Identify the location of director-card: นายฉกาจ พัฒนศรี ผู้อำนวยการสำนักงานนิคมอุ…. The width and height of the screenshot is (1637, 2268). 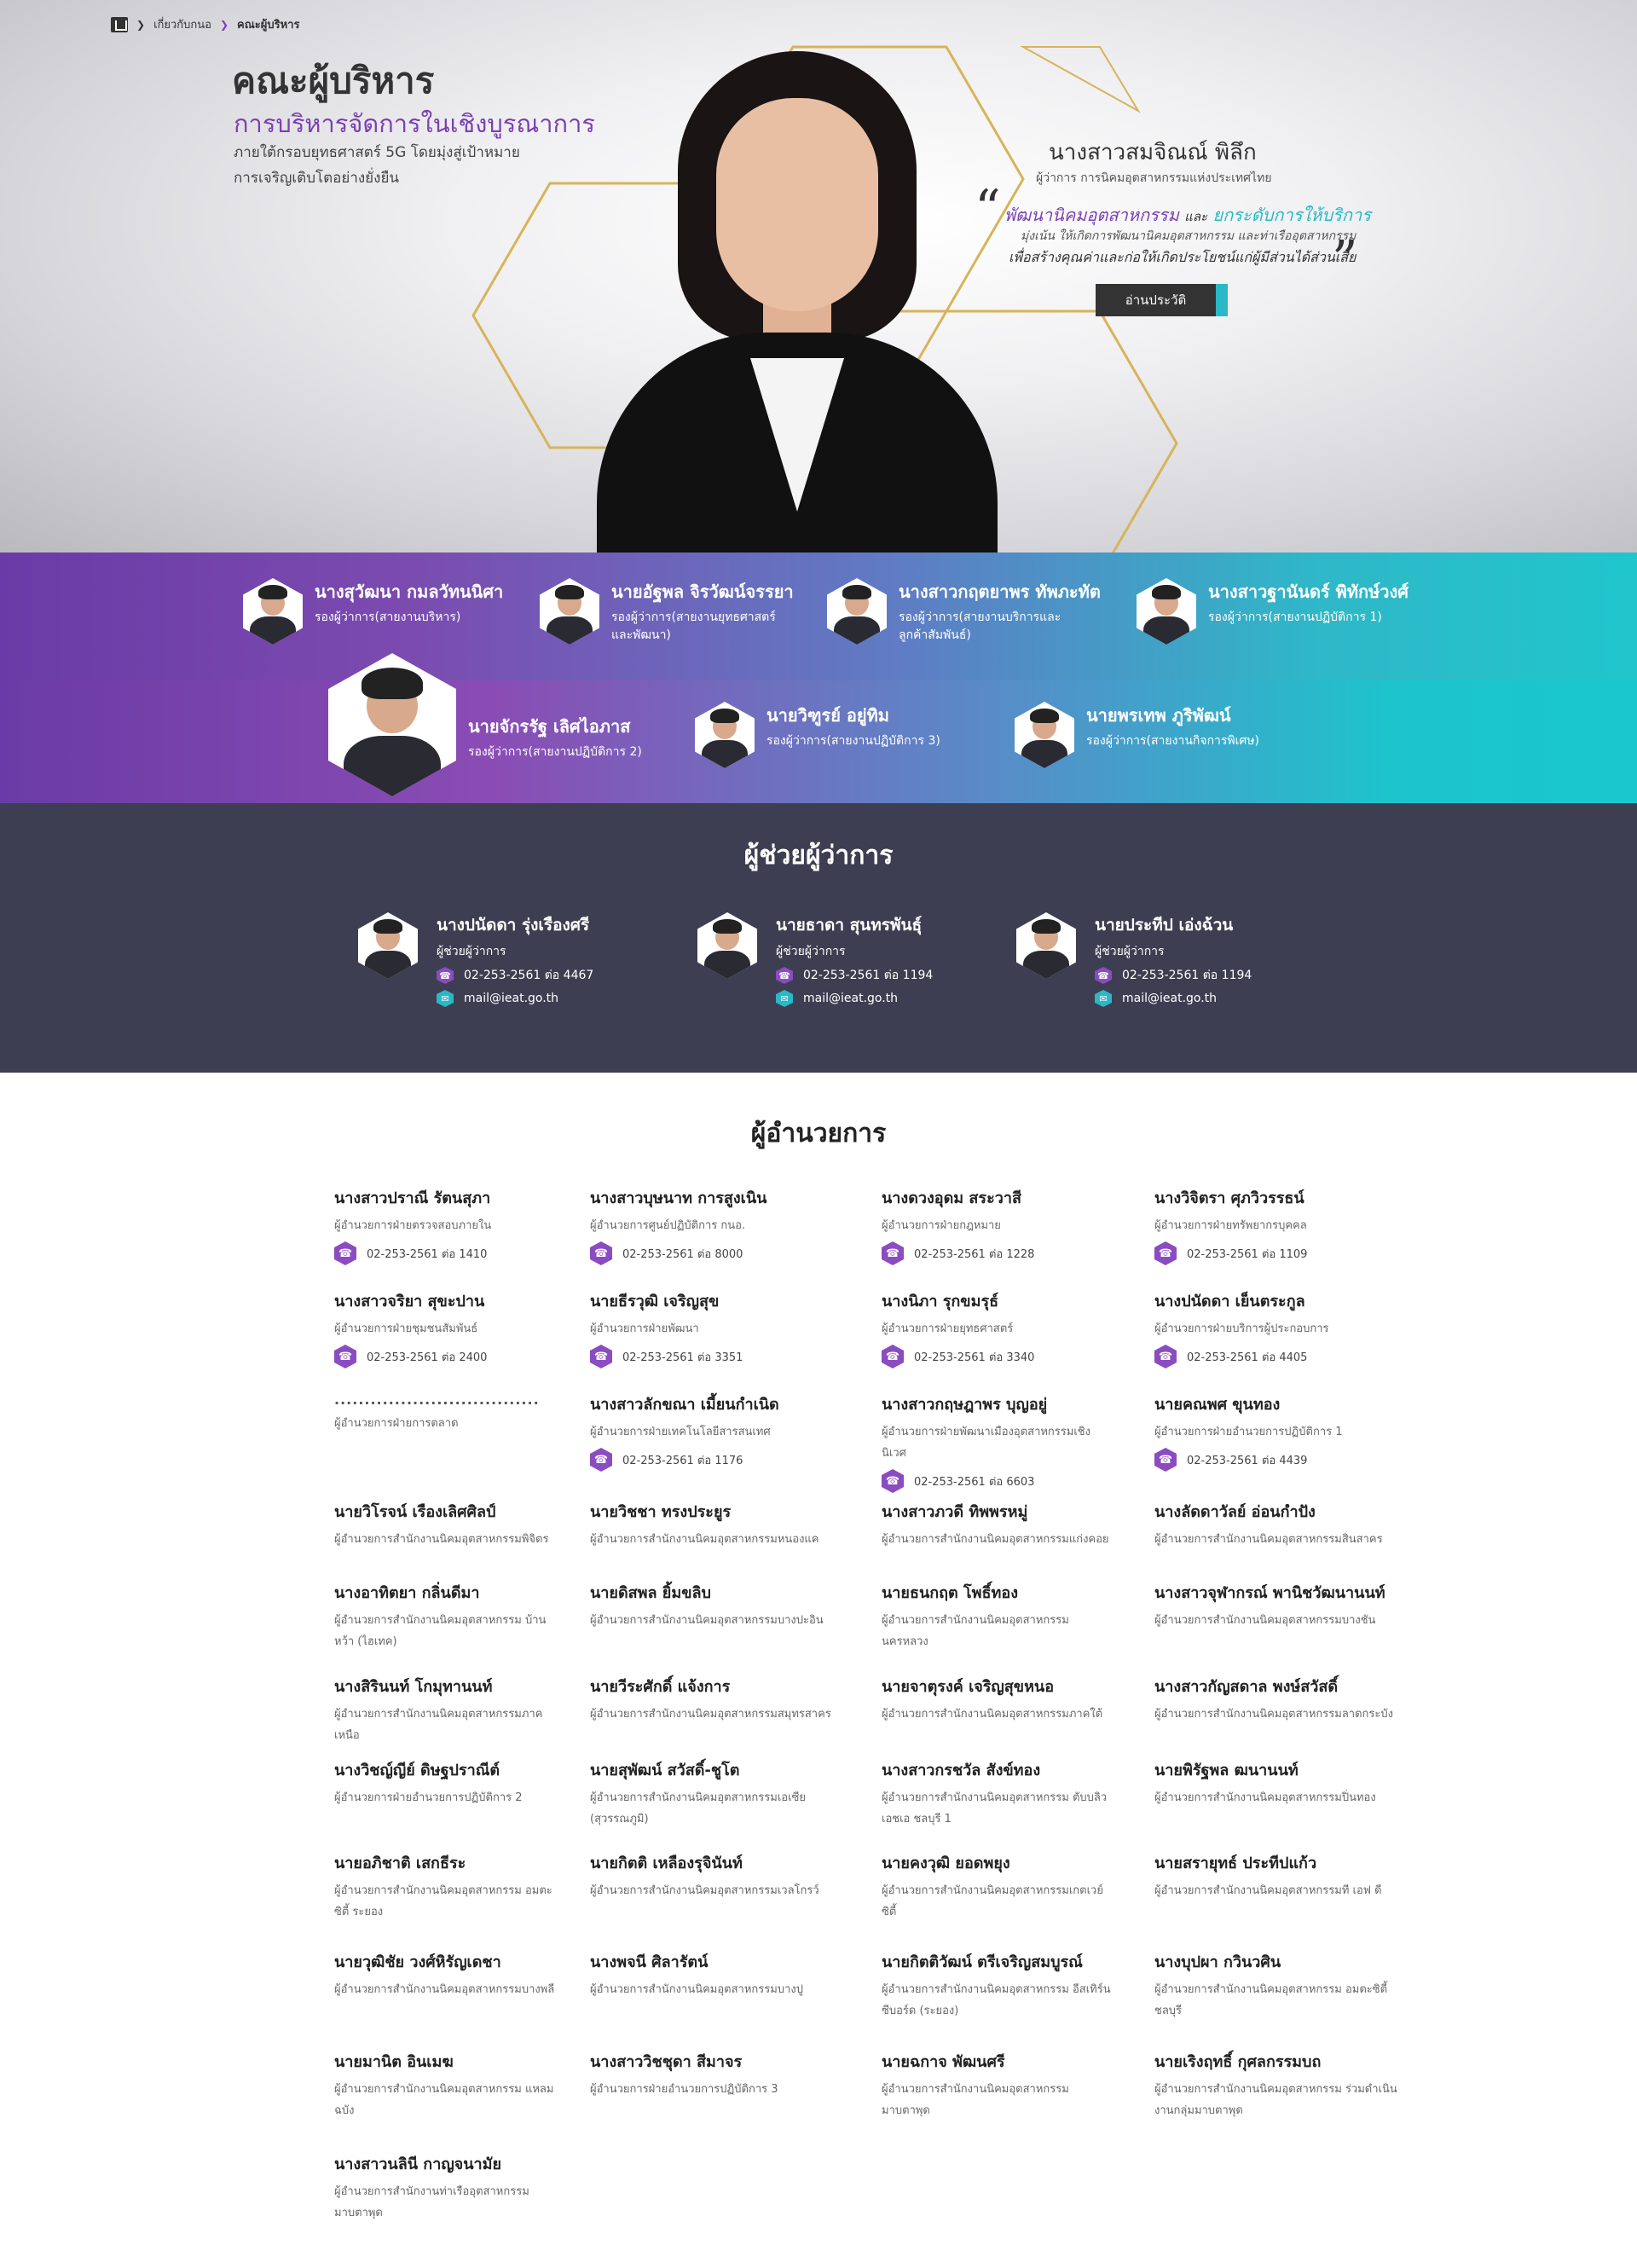
(997, 2085).